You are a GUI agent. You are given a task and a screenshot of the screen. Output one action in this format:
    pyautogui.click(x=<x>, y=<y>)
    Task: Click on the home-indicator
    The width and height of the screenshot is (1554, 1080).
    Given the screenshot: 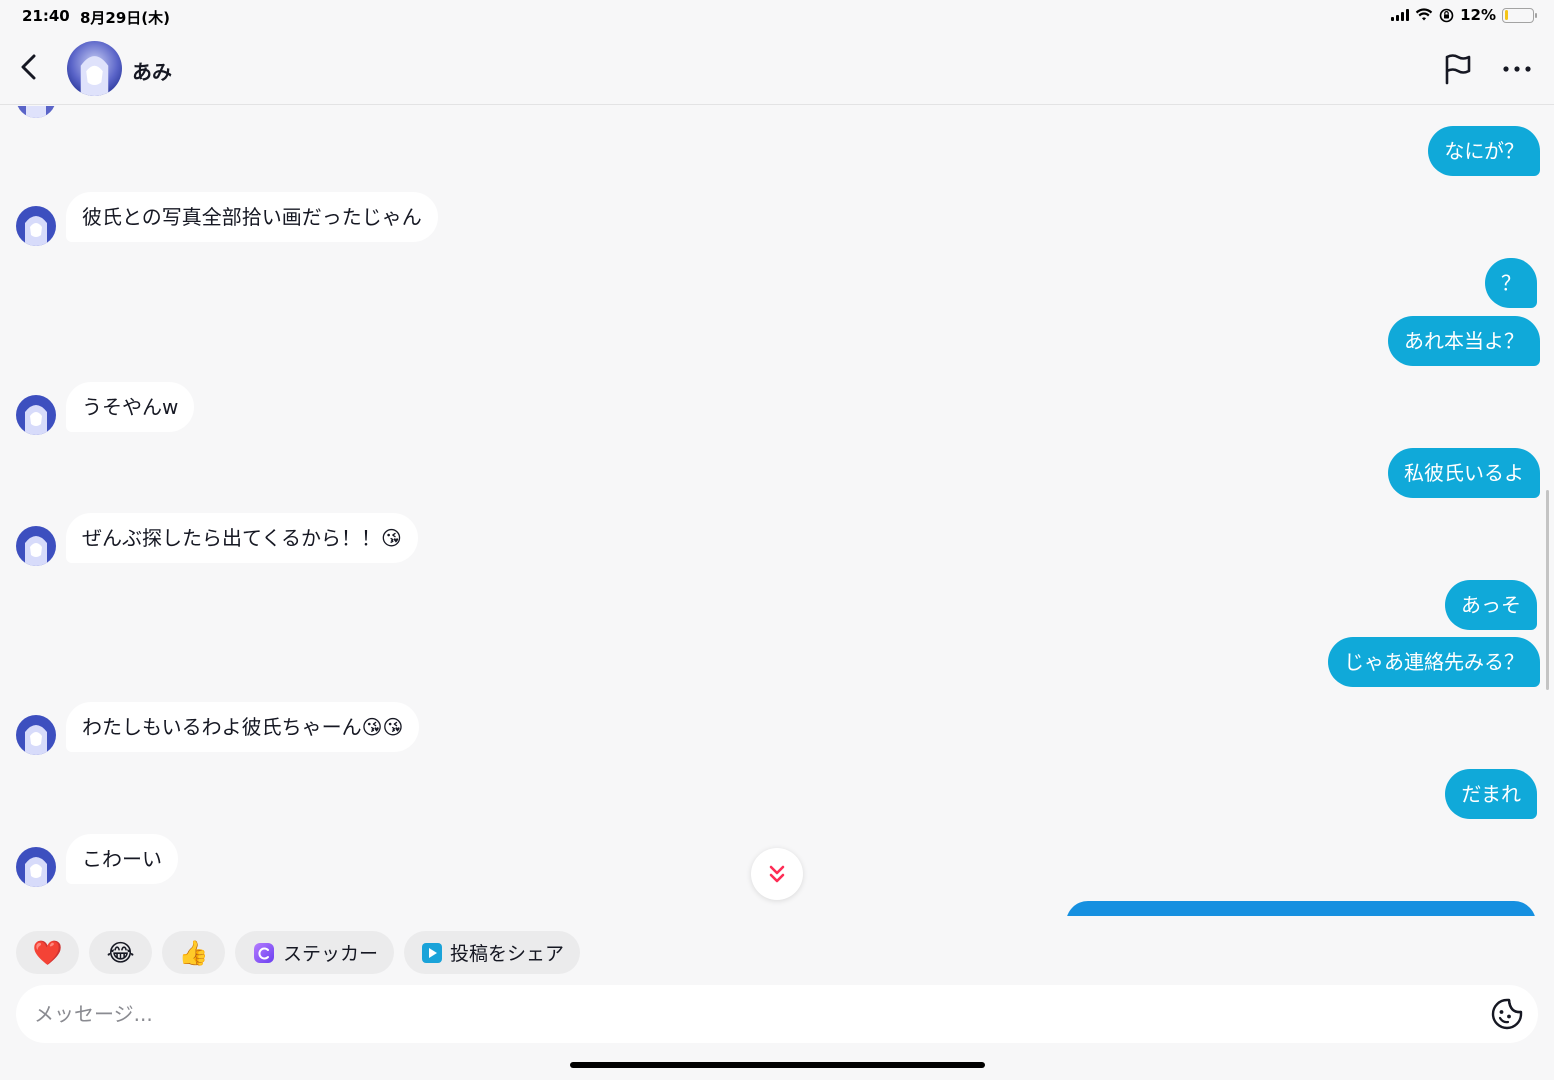 What is the action you would take?
    pyautogui.click(x=777, y=1065)
    